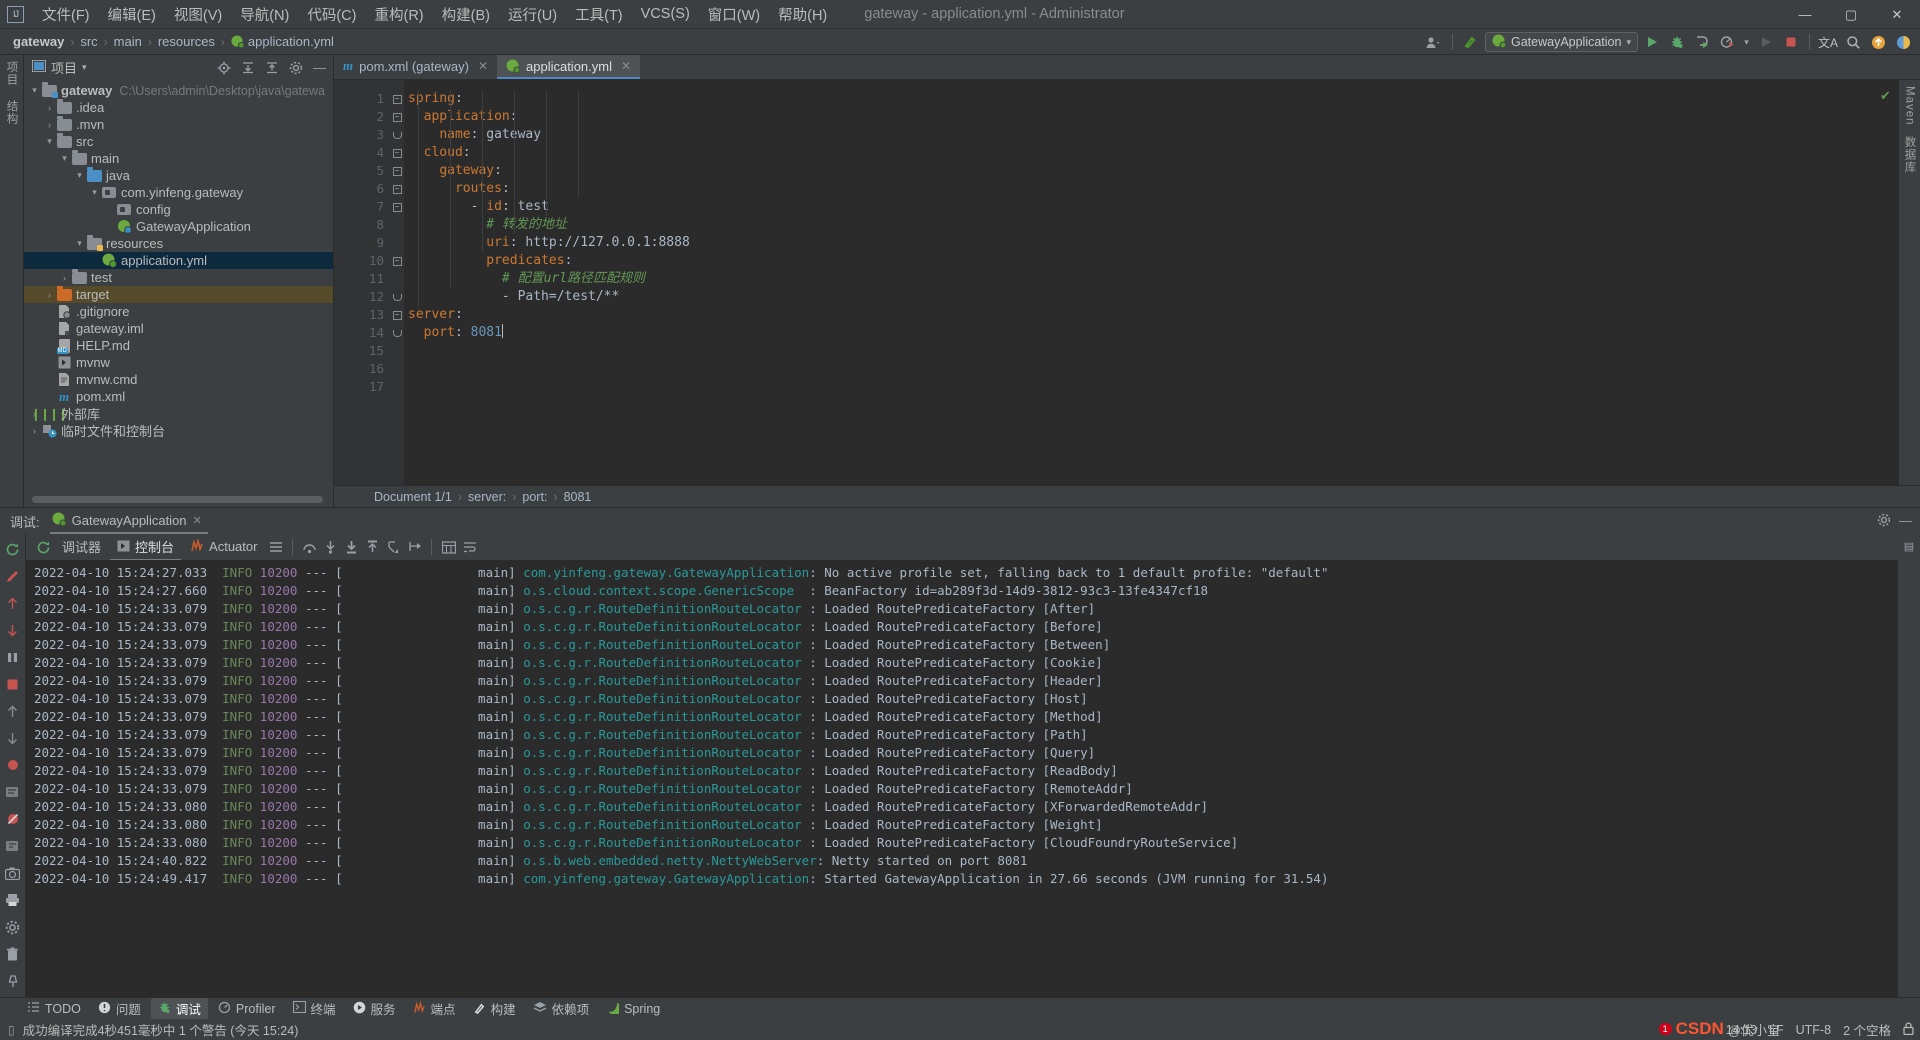  I want to click on step-over-icon, so click(309, 547).